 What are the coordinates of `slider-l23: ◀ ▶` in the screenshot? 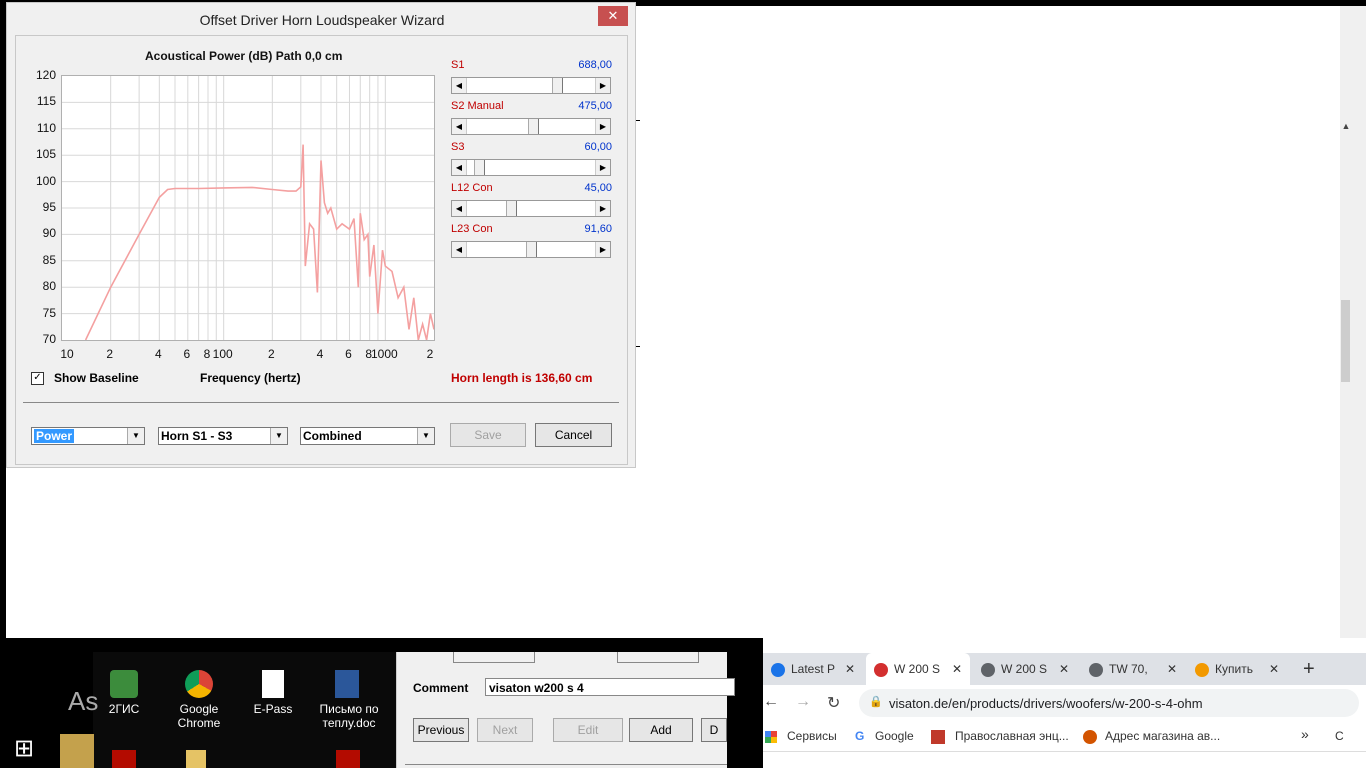 It's located at (531, 249).